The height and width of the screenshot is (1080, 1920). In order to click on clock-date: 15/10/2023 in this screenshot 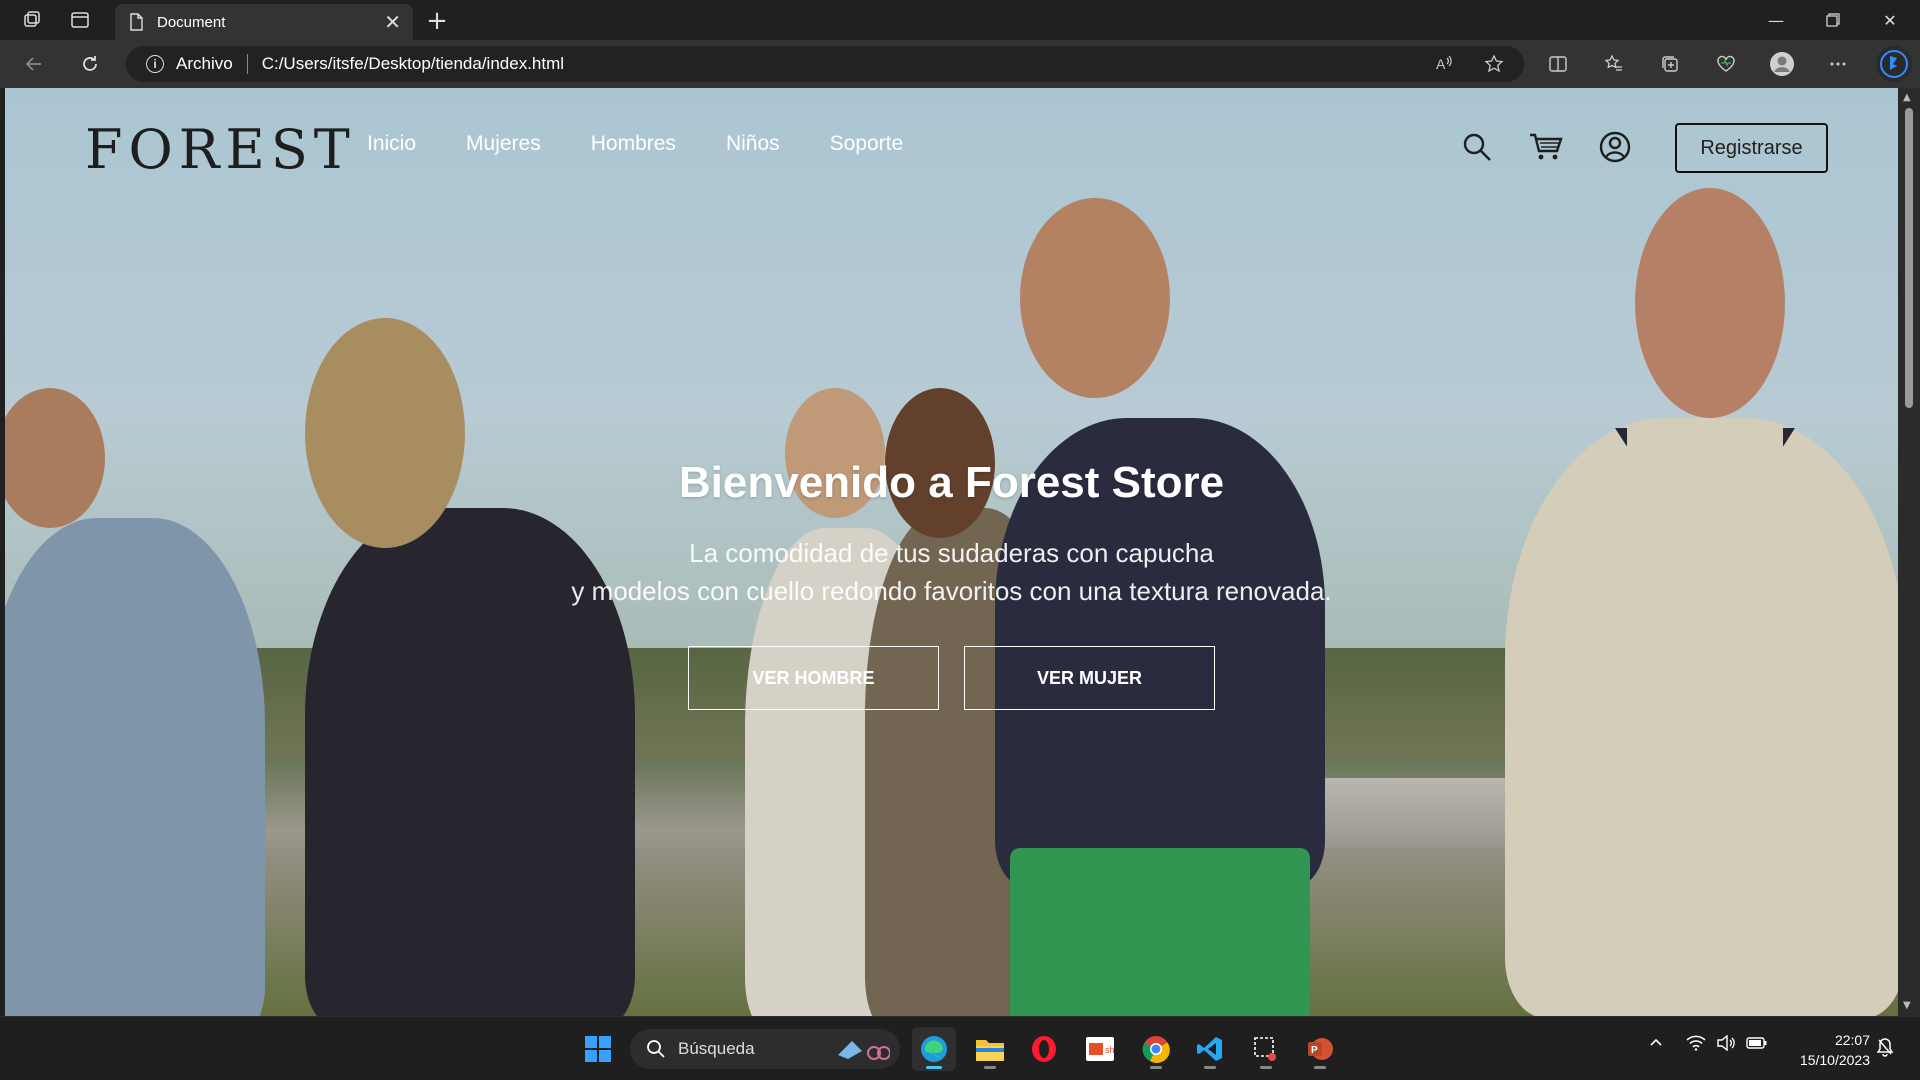, I will do `click(1834, 1060)`.